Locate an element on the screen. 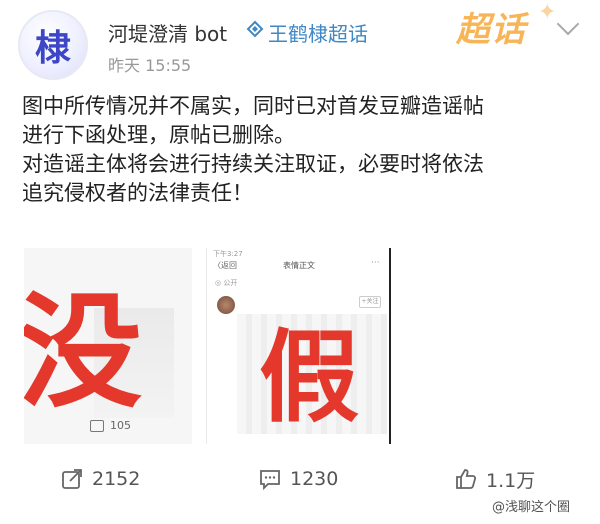 Image resolution: width=600 pixels, height=524 pixels. post-image-right: 下午3:27 〈返回 表情正文 ··· ◎ 公开 +关注 假 is located at coordinates (298, 346).